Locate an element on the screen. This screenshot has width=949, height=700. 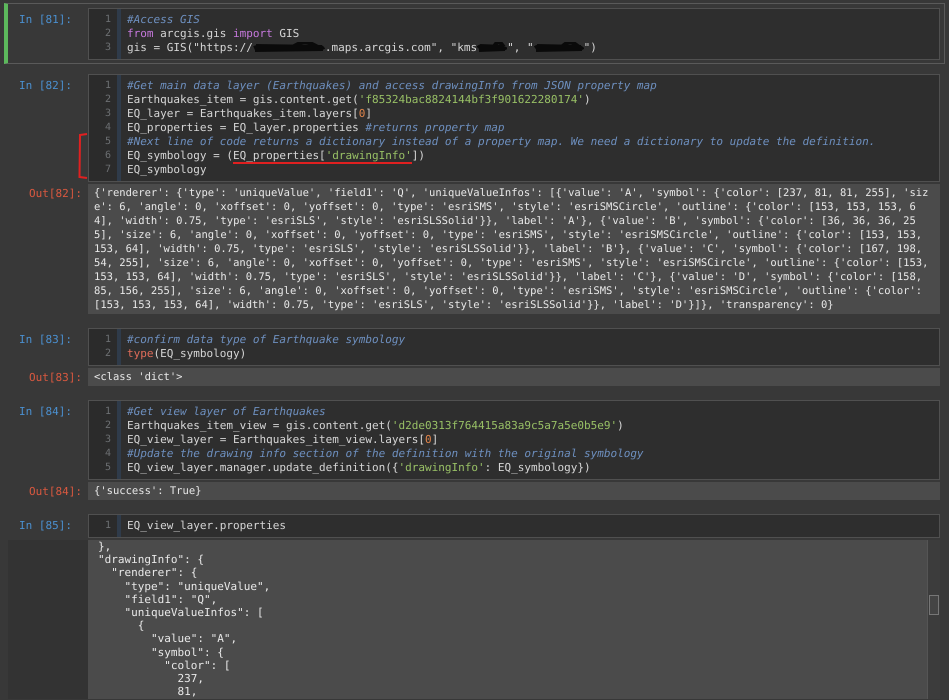
notebook-cell: In [83]: 1 2 #confirm data type of Earthquake symbology type(EQ_symbology) Out[83]: <class 'dict'> is located at coordinates (474, 356).